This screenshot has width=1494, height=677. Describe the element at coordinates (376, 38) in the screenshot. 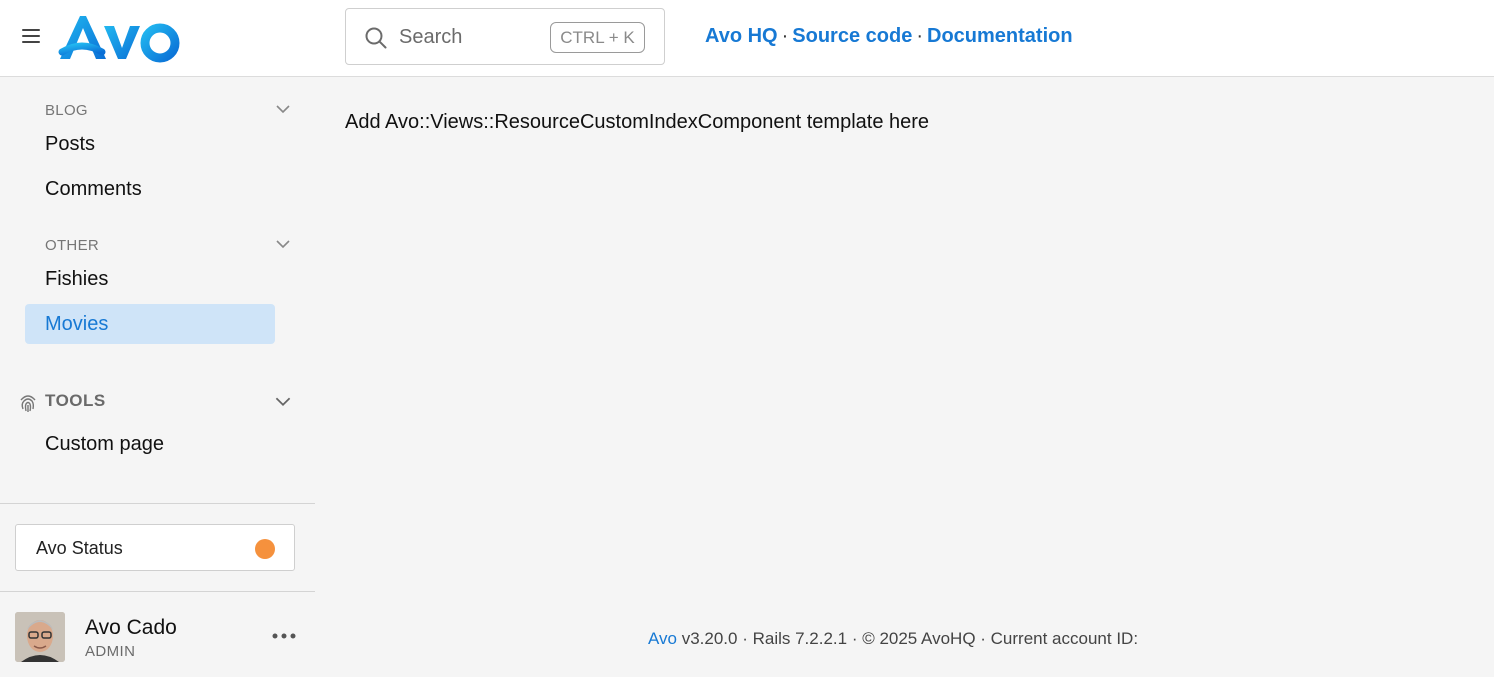

I see `search-icon` at that location.